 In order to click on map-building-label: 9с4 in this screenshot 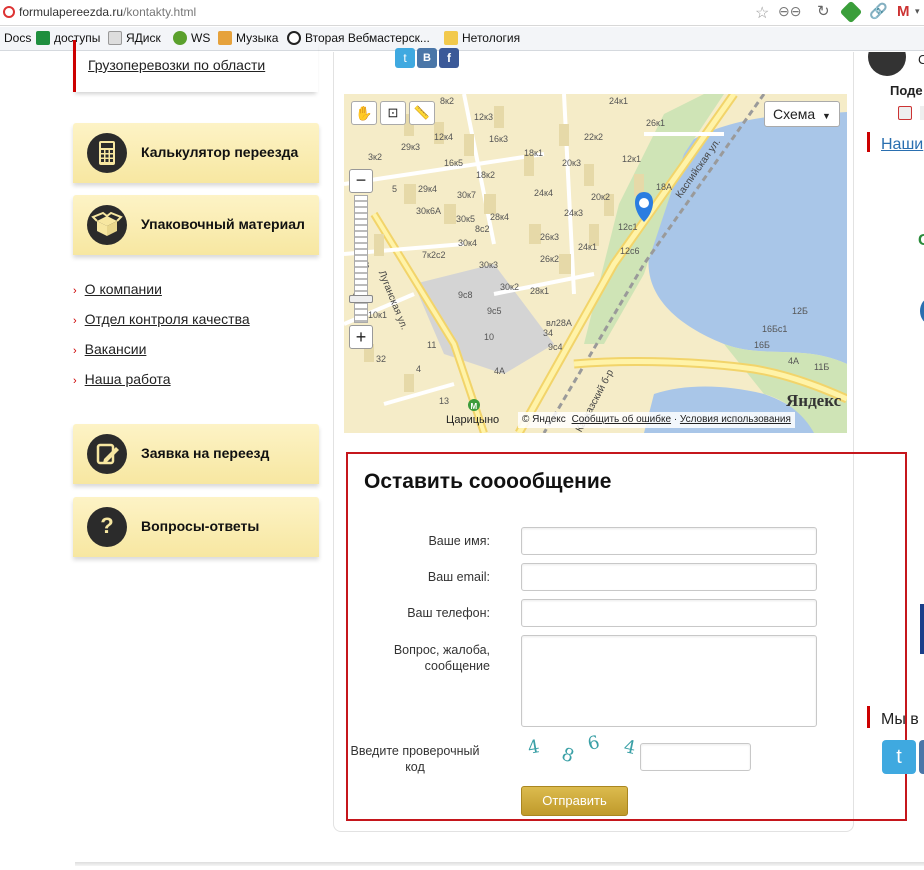, I will do `click(555, 347)`.